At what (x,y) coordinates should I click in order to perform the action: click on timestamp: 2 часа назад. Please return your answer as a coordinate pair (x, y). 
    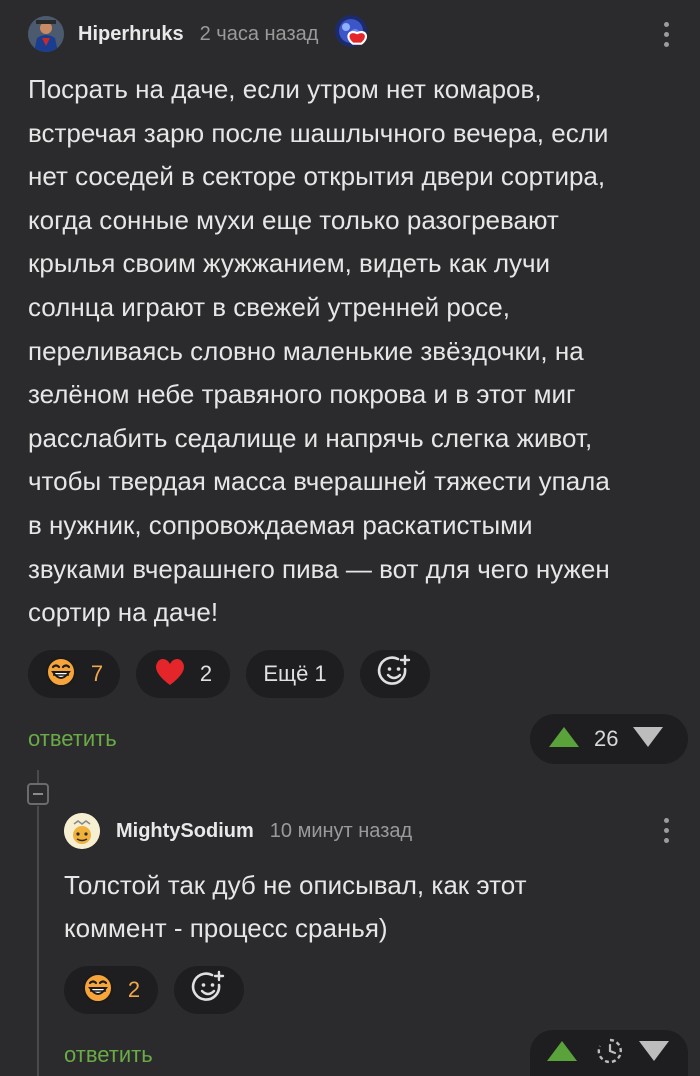
    Looking at the image, I should click on (259, 33).